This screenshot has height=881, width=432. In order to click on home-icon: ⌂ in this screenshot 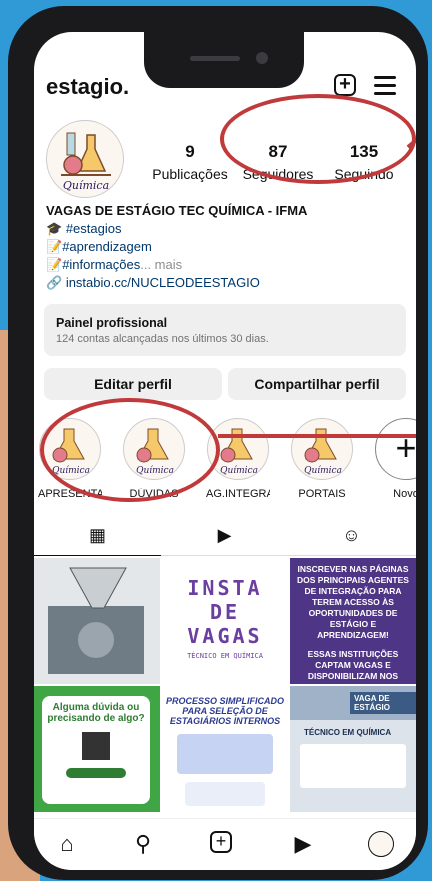, I will do `click(67, 844)`.